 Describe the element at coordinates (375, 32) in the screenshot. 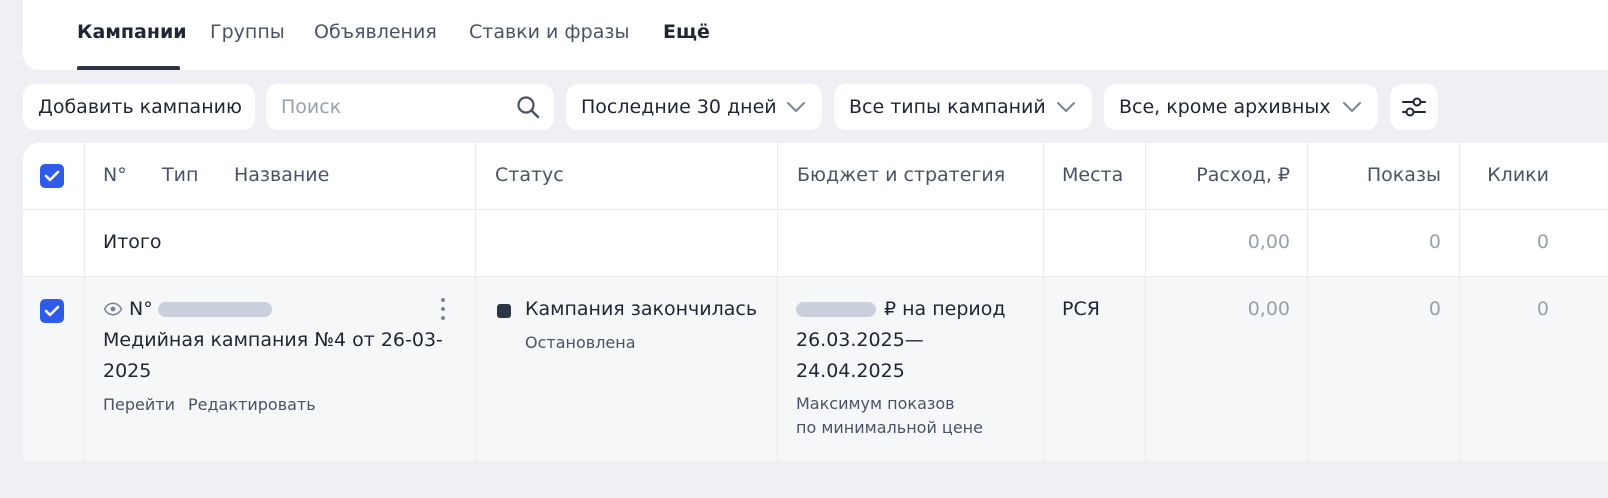

I see `tab-ads: Объявления` at that location.